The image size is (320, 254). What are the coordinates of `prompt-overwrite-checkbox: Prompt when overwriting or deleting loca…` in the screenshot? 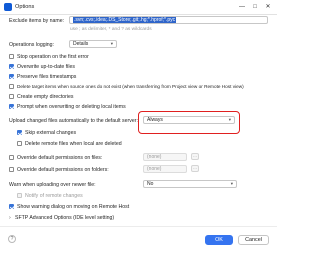 It's located at (67, 107).